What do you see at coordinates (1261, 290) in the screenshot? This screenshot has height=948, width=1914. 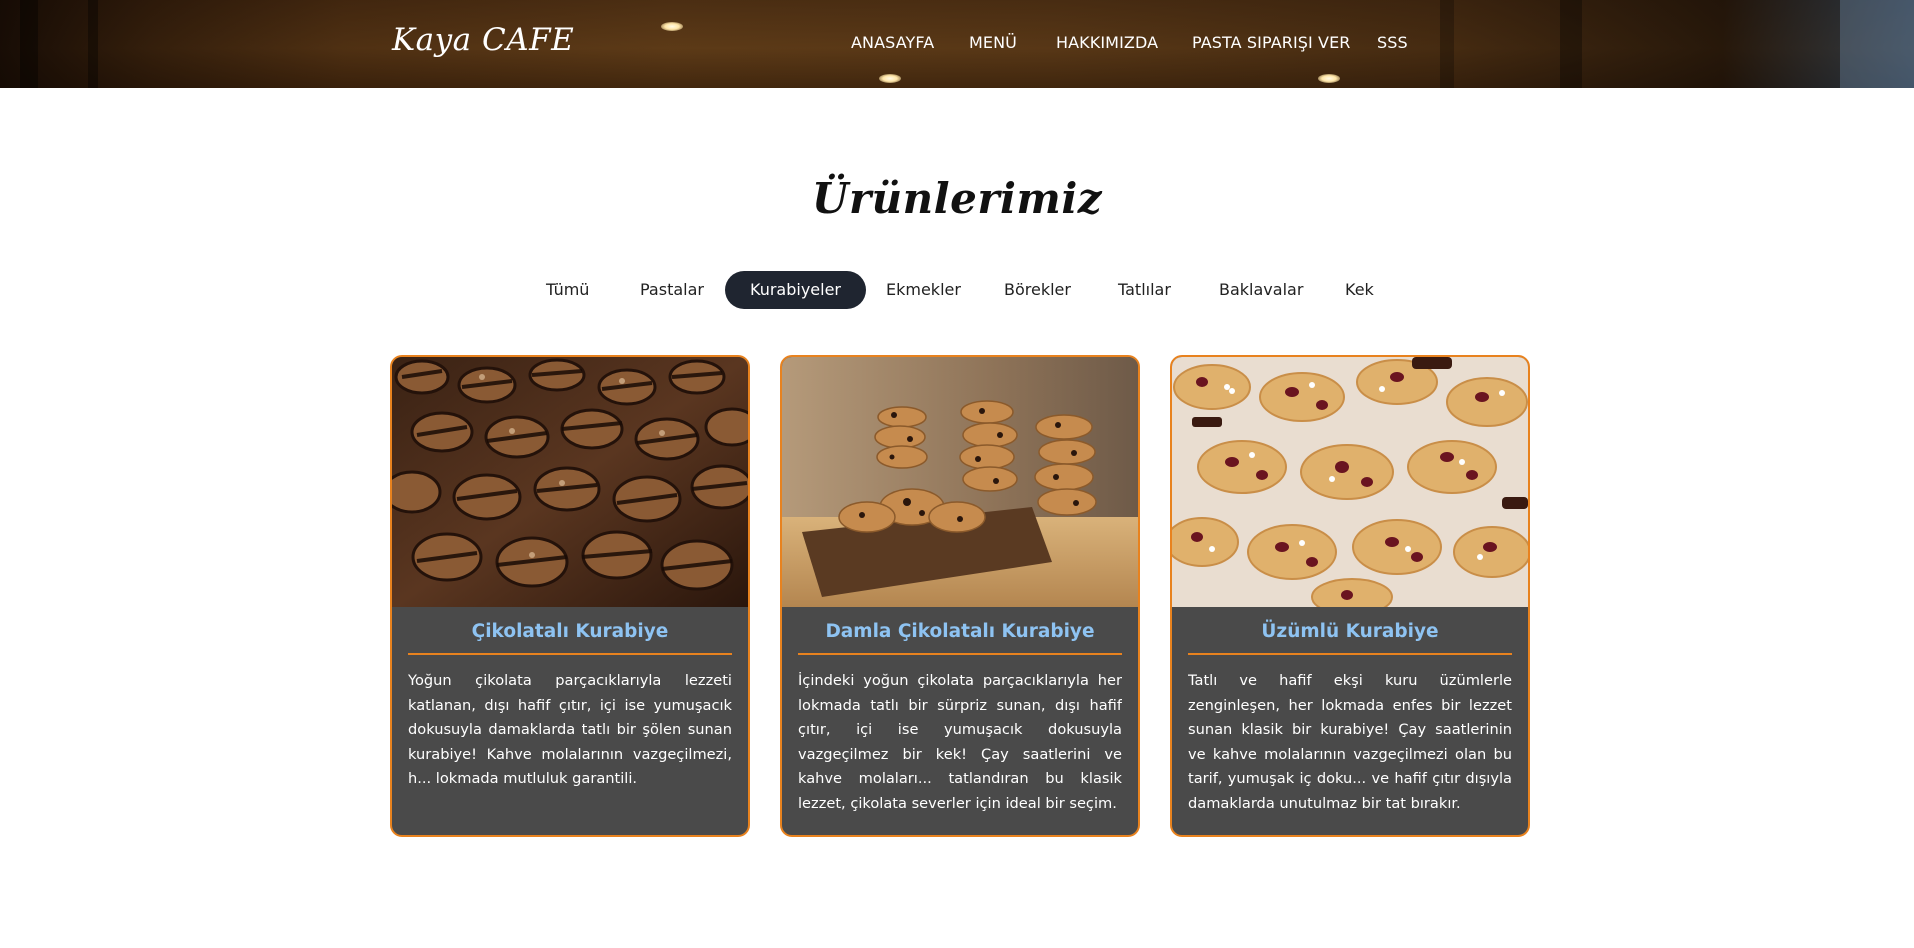 I see `tab-baklavalar: Baklavalar` at bounding box center [1261, 290].